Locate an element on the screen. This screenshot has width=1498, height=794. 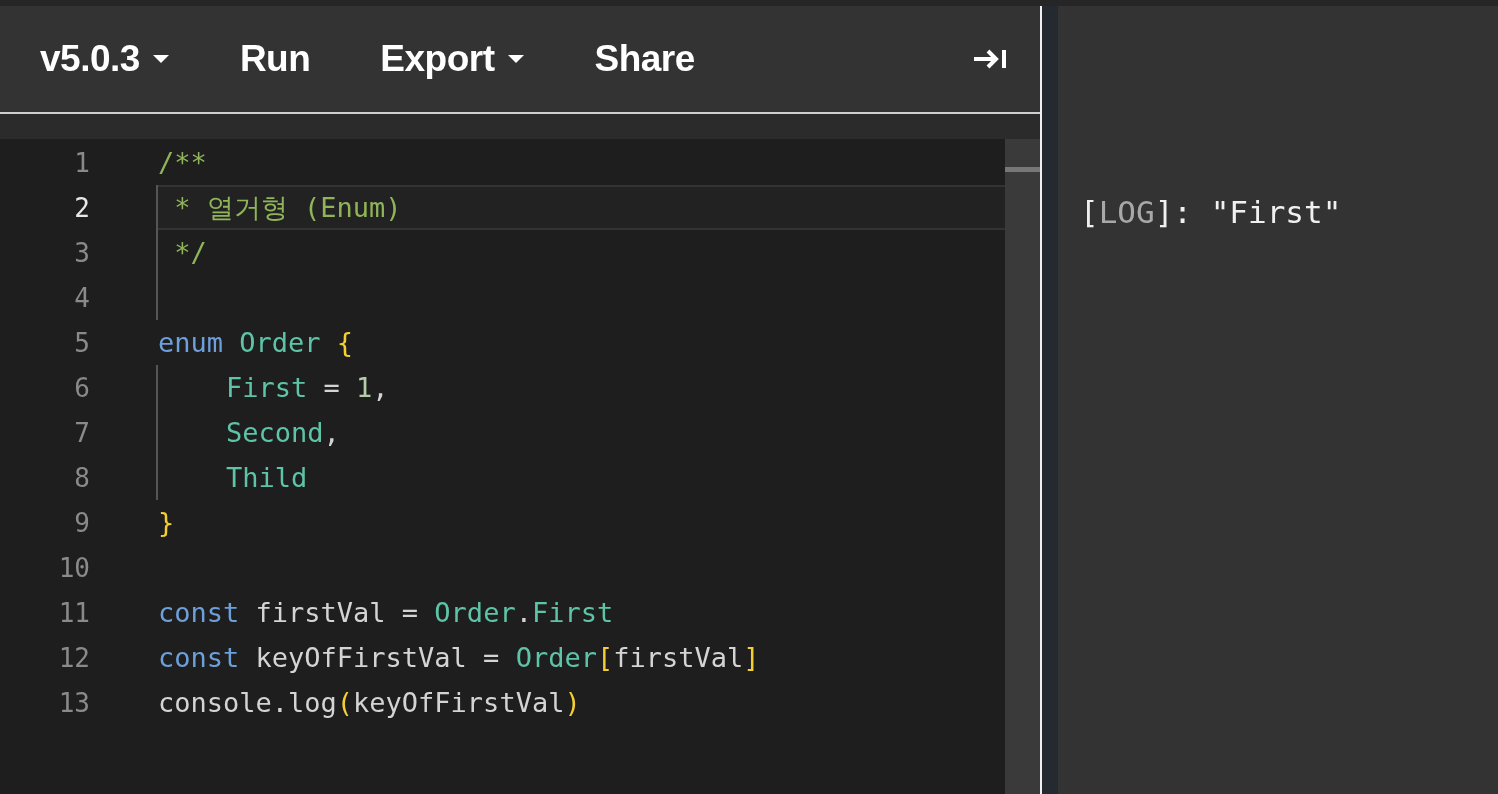
toolbar-button: Run is located at coordinates (275, 59).